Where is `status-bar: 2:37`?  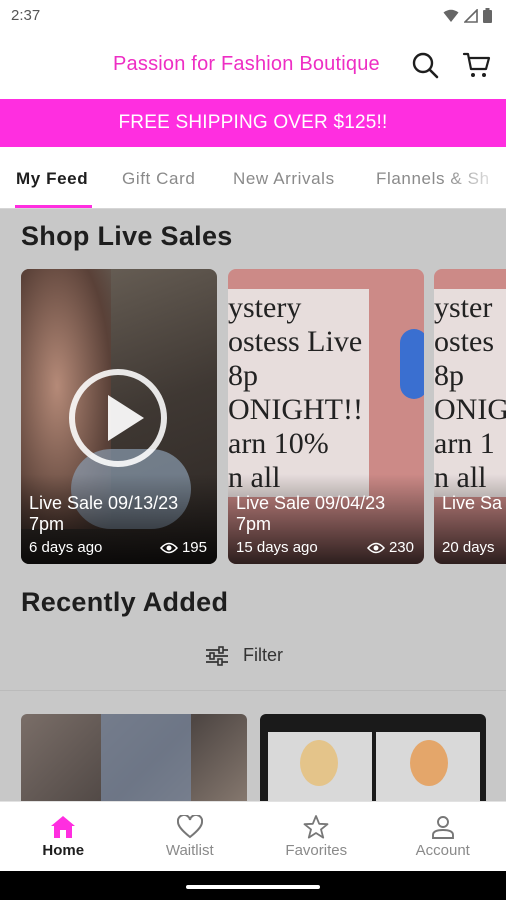
status-bar: 2:37 is located at coordinates (253, 16).